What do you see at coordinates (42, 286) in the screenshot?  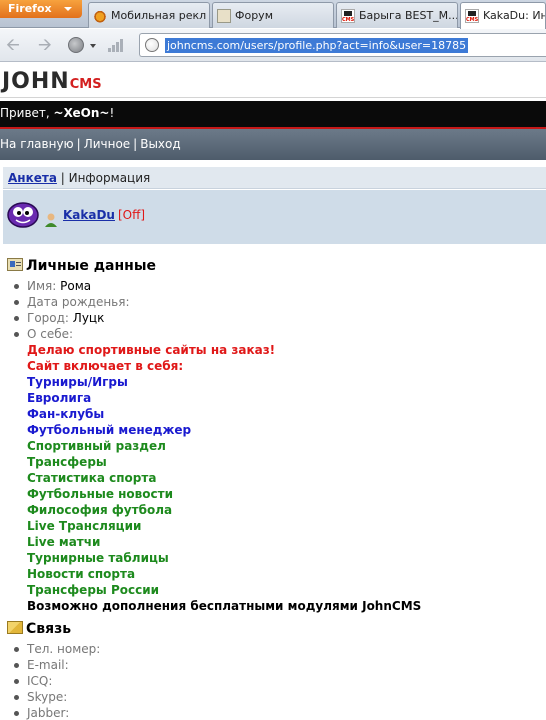 I see `field-label: Имя:` at bounding box center [42, 286].